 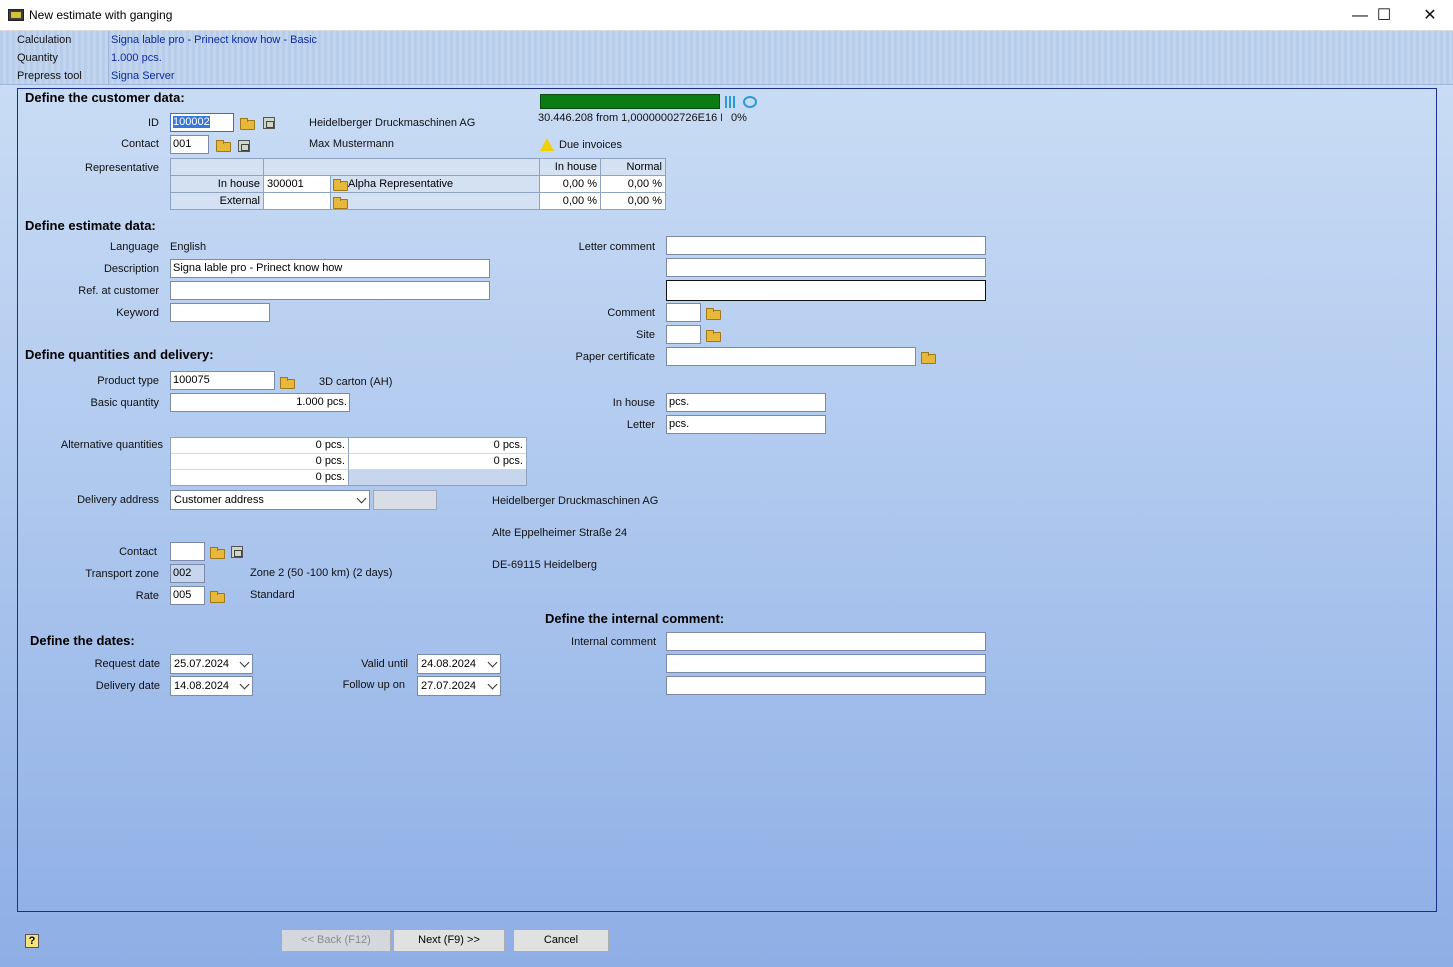 I want to click on cancel-button: Cancel, so click(x=561, y=940).